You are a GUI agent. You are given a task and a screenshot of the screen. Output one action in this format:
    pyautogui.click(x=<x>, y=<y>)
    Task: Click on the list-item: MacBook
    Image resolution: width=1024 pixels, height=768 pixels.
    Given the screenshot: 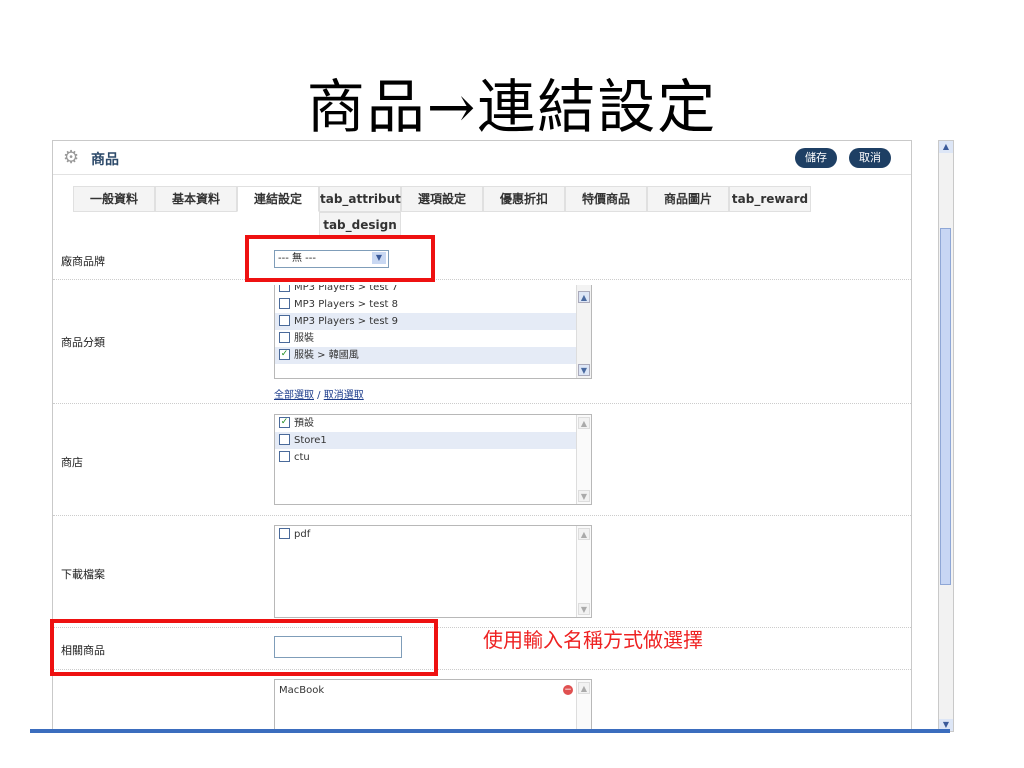 What is the action you would take?
    pyautogui.click(x=302, y=690)
    